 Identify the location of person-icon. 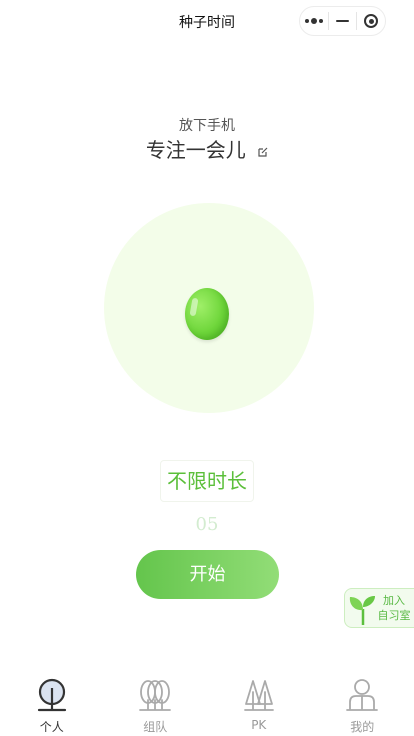
(362, 695).